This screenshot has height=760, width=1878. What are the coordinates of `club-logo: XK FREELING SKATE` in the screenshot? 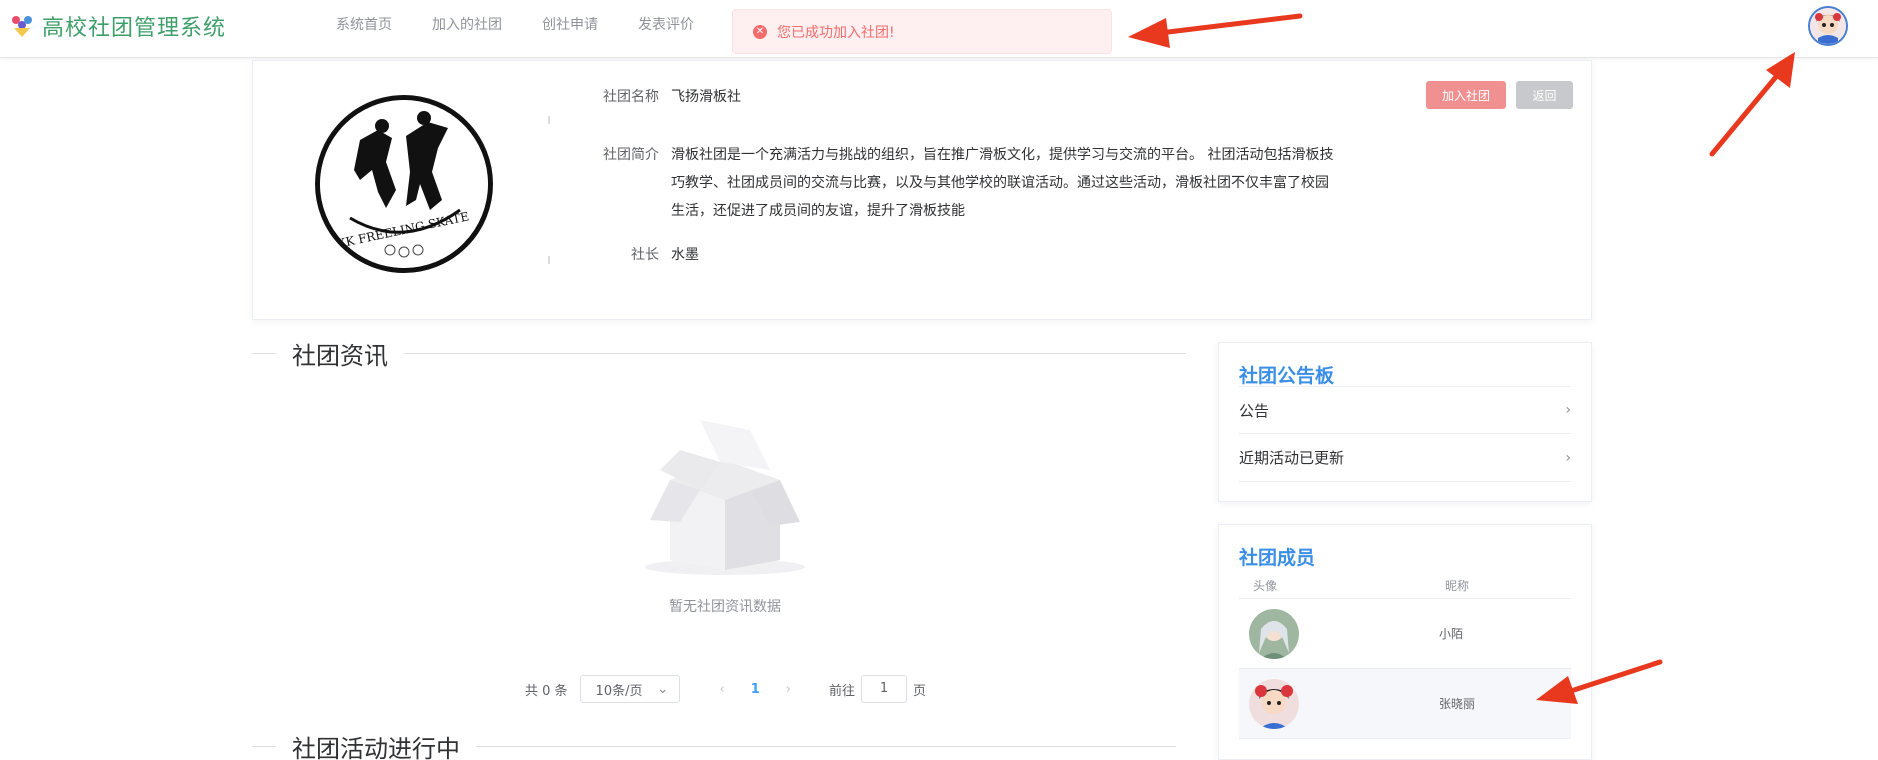 It's located at (404, 184).